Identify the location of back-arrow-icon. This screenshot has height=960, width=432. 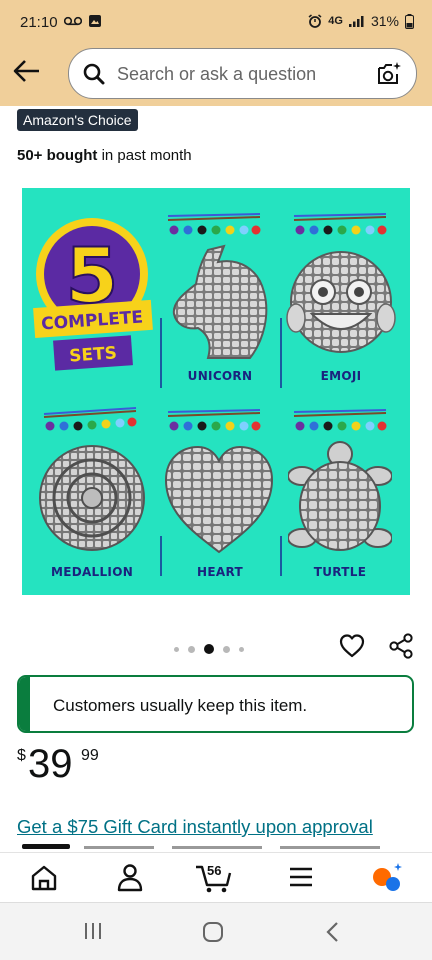
(27, 71).